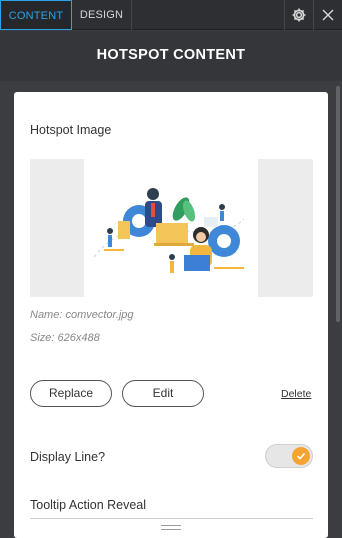  I want to click on display-line-label: Display Line?, so click(68, 457).